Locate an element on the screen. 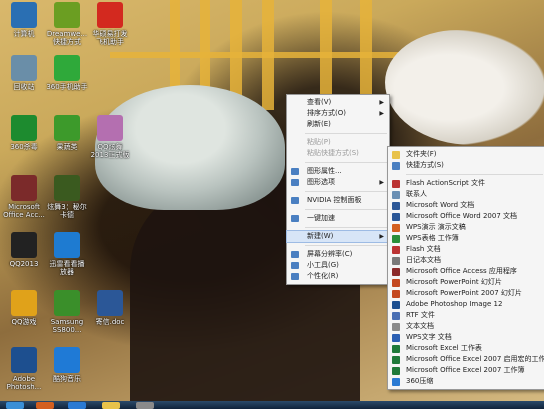 Image resolution: width=544 pixels, height=409 pixels. desktop-icon-label: 酷狗音乐 is located at coordinates (67, 379).